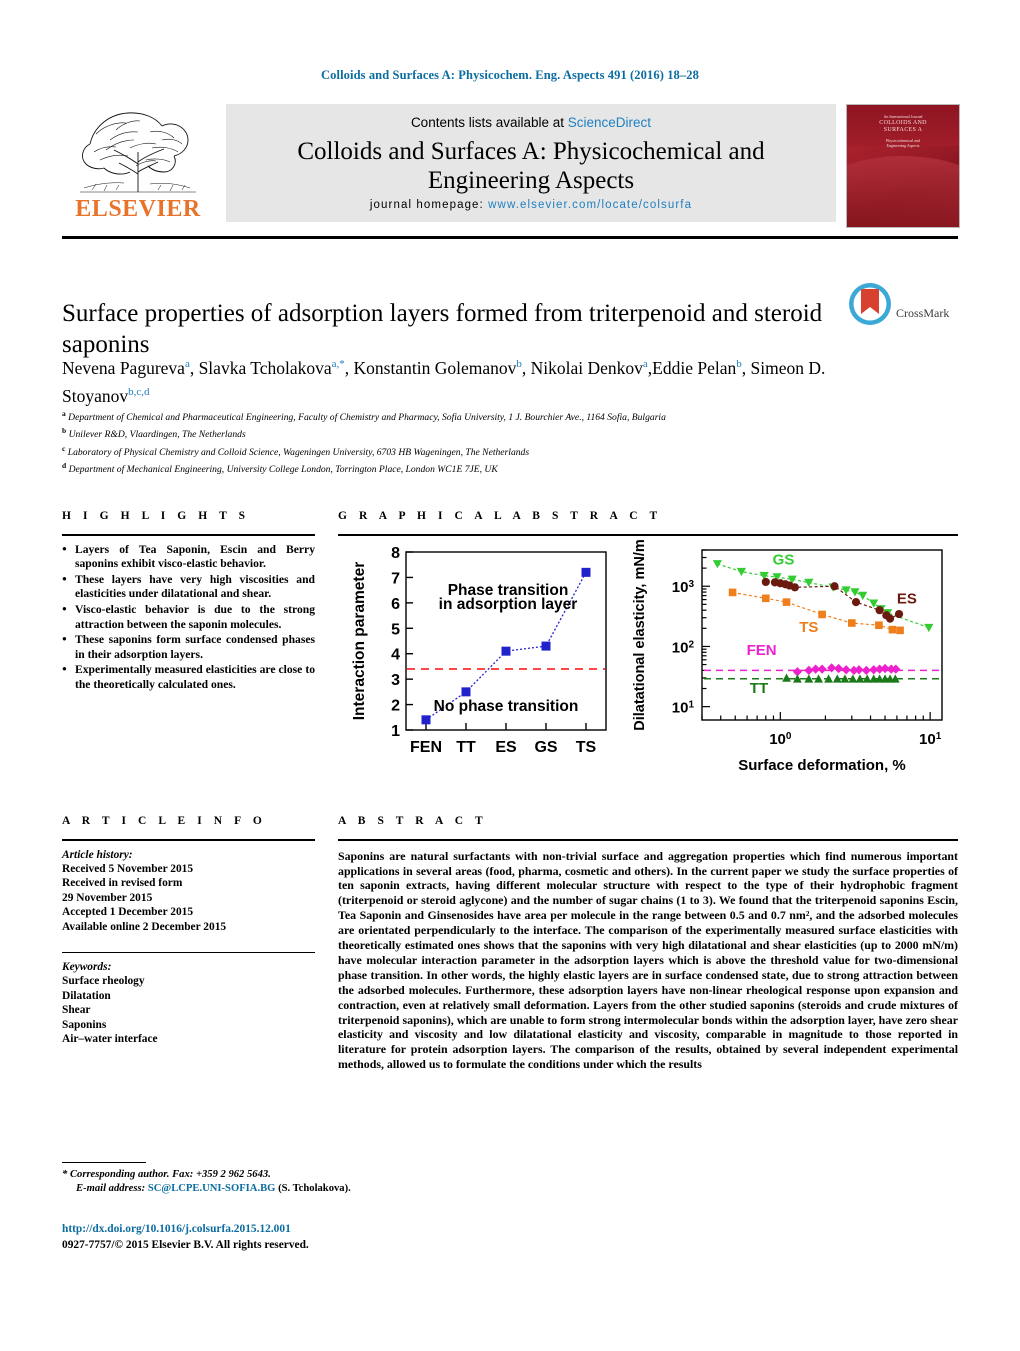  Describe the element at coordinates (111, 1188) in the screenshot. I see `email-label: E-mail address:` at that location.